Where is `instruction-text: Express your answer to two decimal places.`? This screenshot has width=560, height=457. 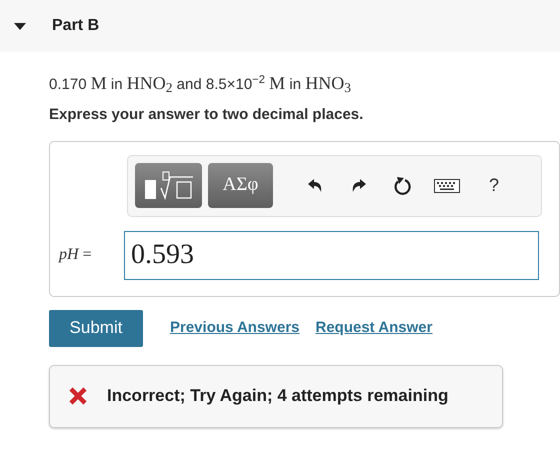
instruction-text: Express your answer to two decimal places. is located at coordinates (206, 115).